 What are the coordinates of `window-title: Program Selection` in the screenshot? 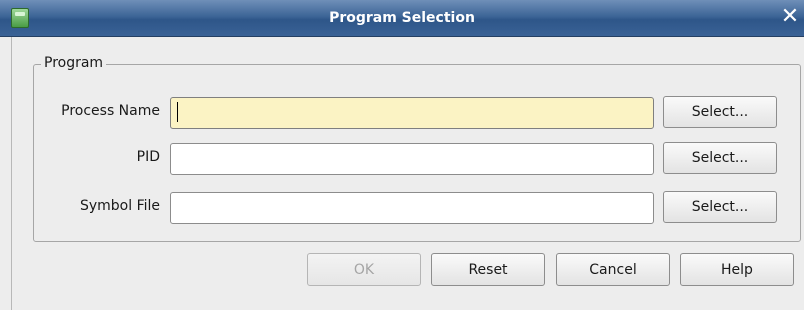 It's located at (402, 18).